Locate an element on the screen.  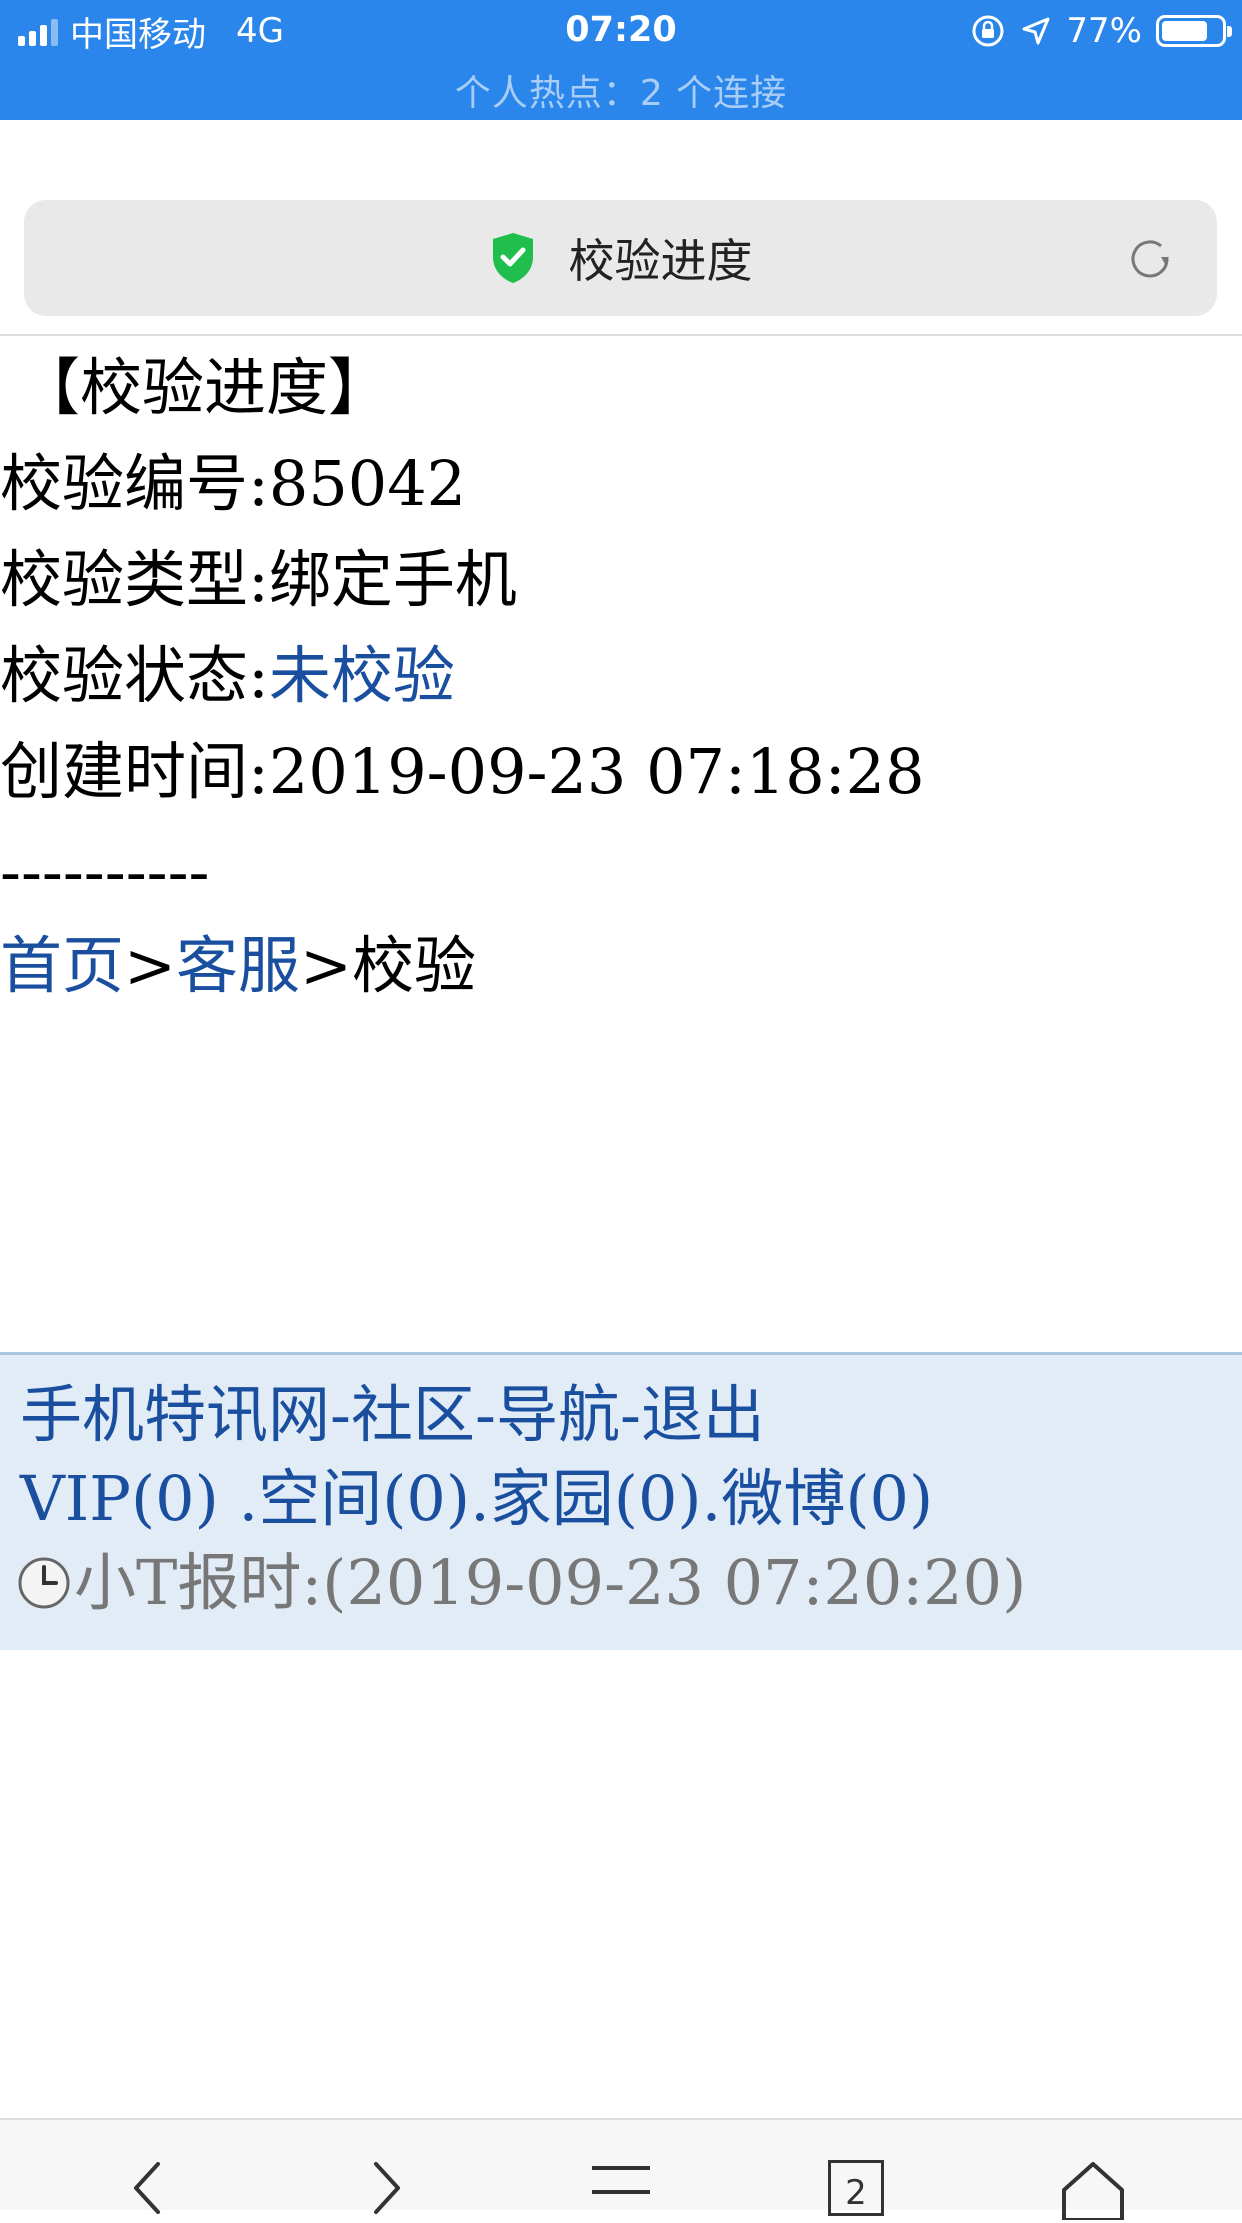
breadcrumb: 首页>客服>校验 is located at coordinates (238, 966).